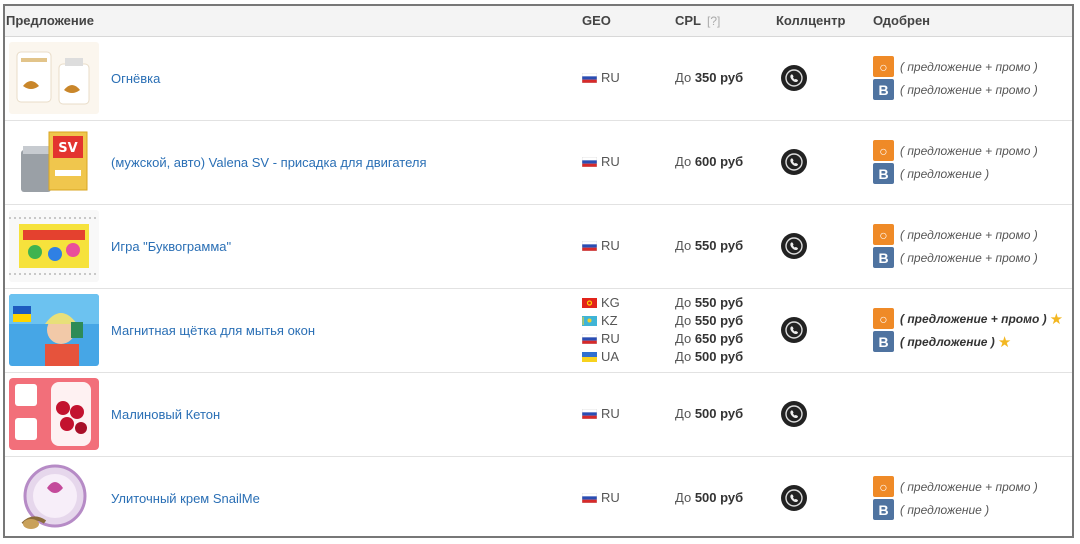  Describe the element at coordinates (719, 356) in the screenshot. I see `cpl-amount: 500 руб` at that location.